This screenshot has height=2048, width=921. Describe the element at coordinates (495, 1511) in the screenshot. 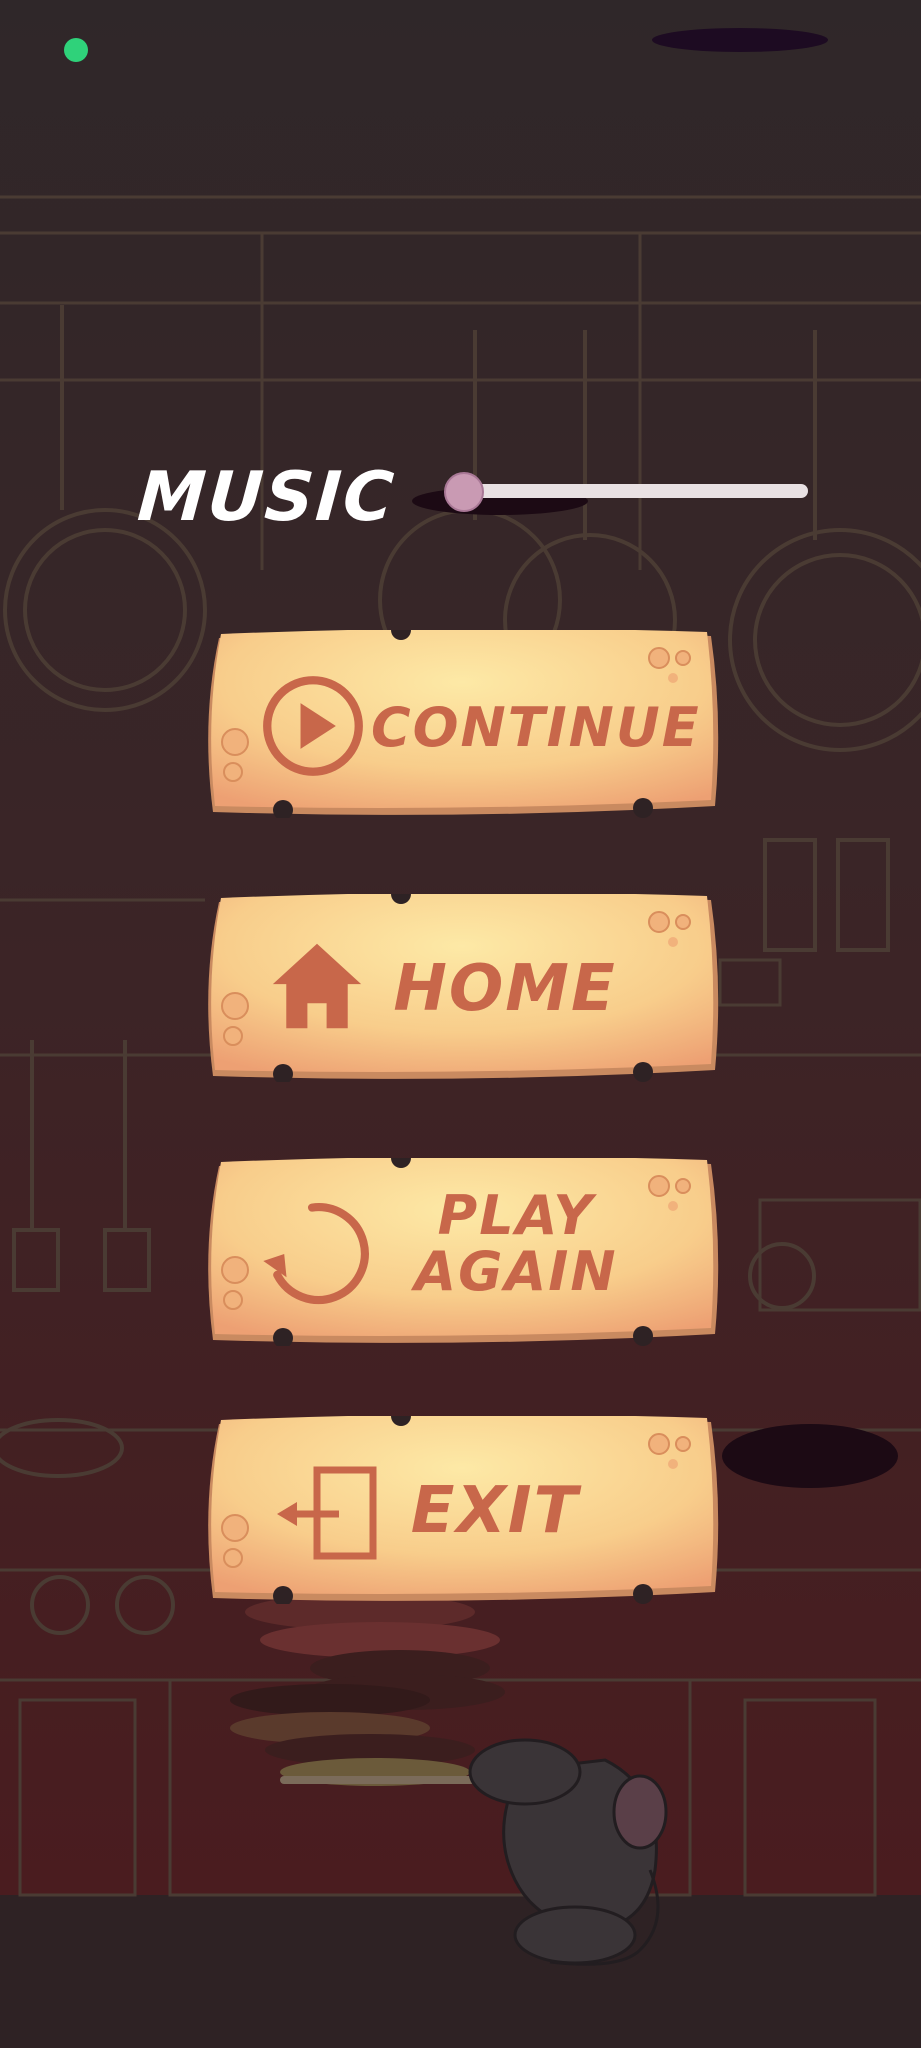

I see `exit-label: EXIT` at that location.